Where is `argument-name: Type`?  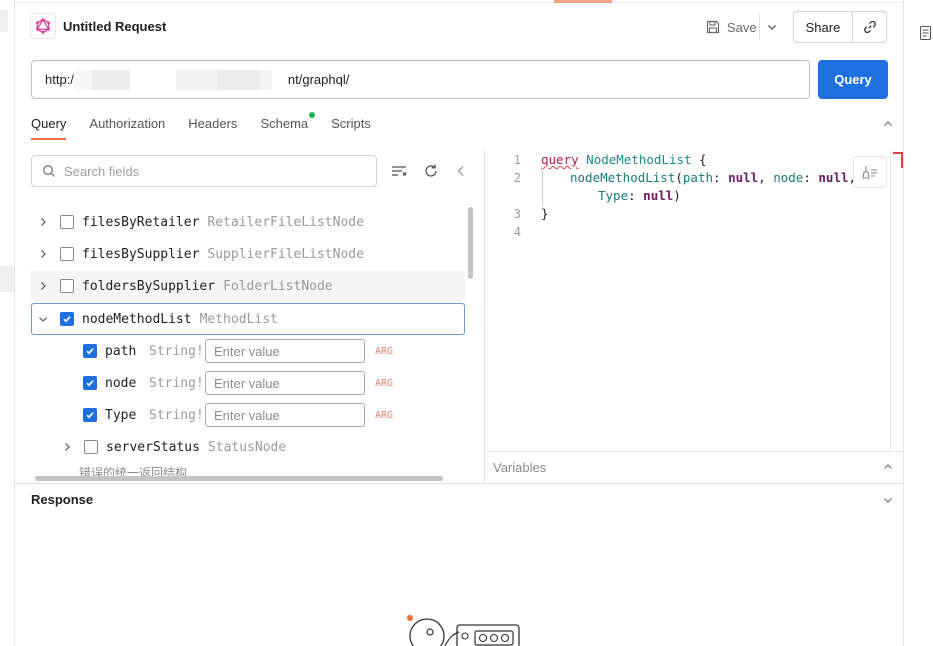
argument-name: Type is located at coordinates (121, 415).